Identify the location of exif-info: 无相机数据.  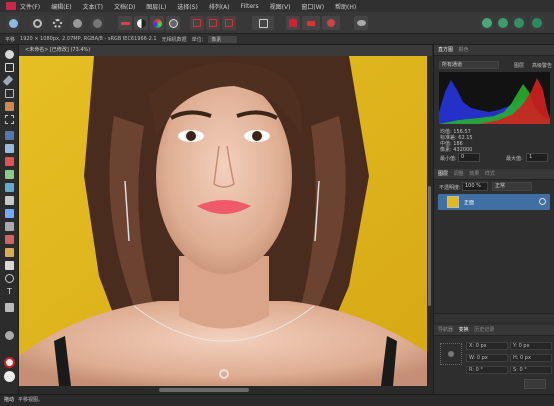
(174, 39).